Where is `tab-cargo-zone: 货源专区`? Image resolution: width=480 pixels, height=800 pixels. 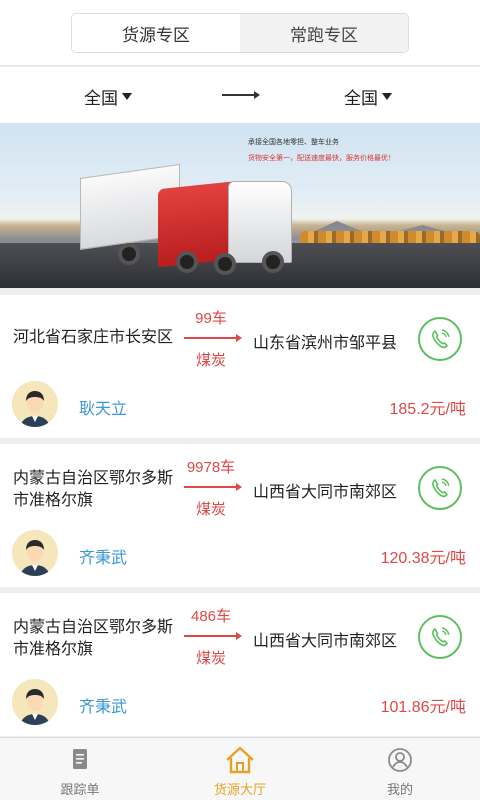 tab-cargo-zone: 货源专区 is located at coordinates (156, 33).